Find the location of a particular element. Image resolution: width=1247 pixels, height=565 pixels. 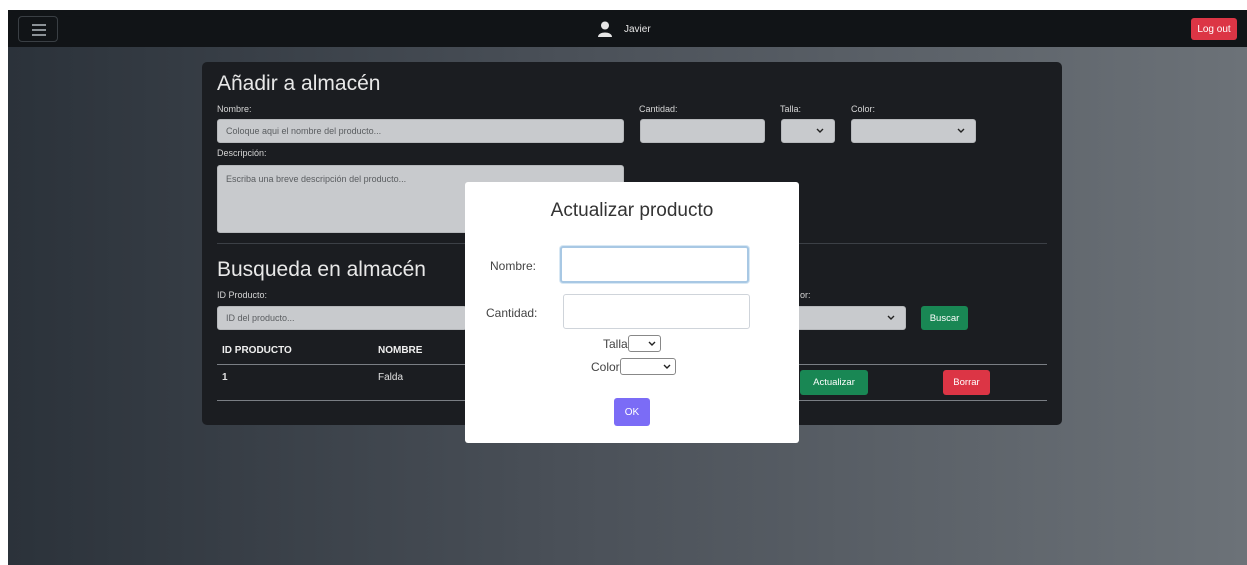

user-info: Javier is located at coordinates (624, 29).